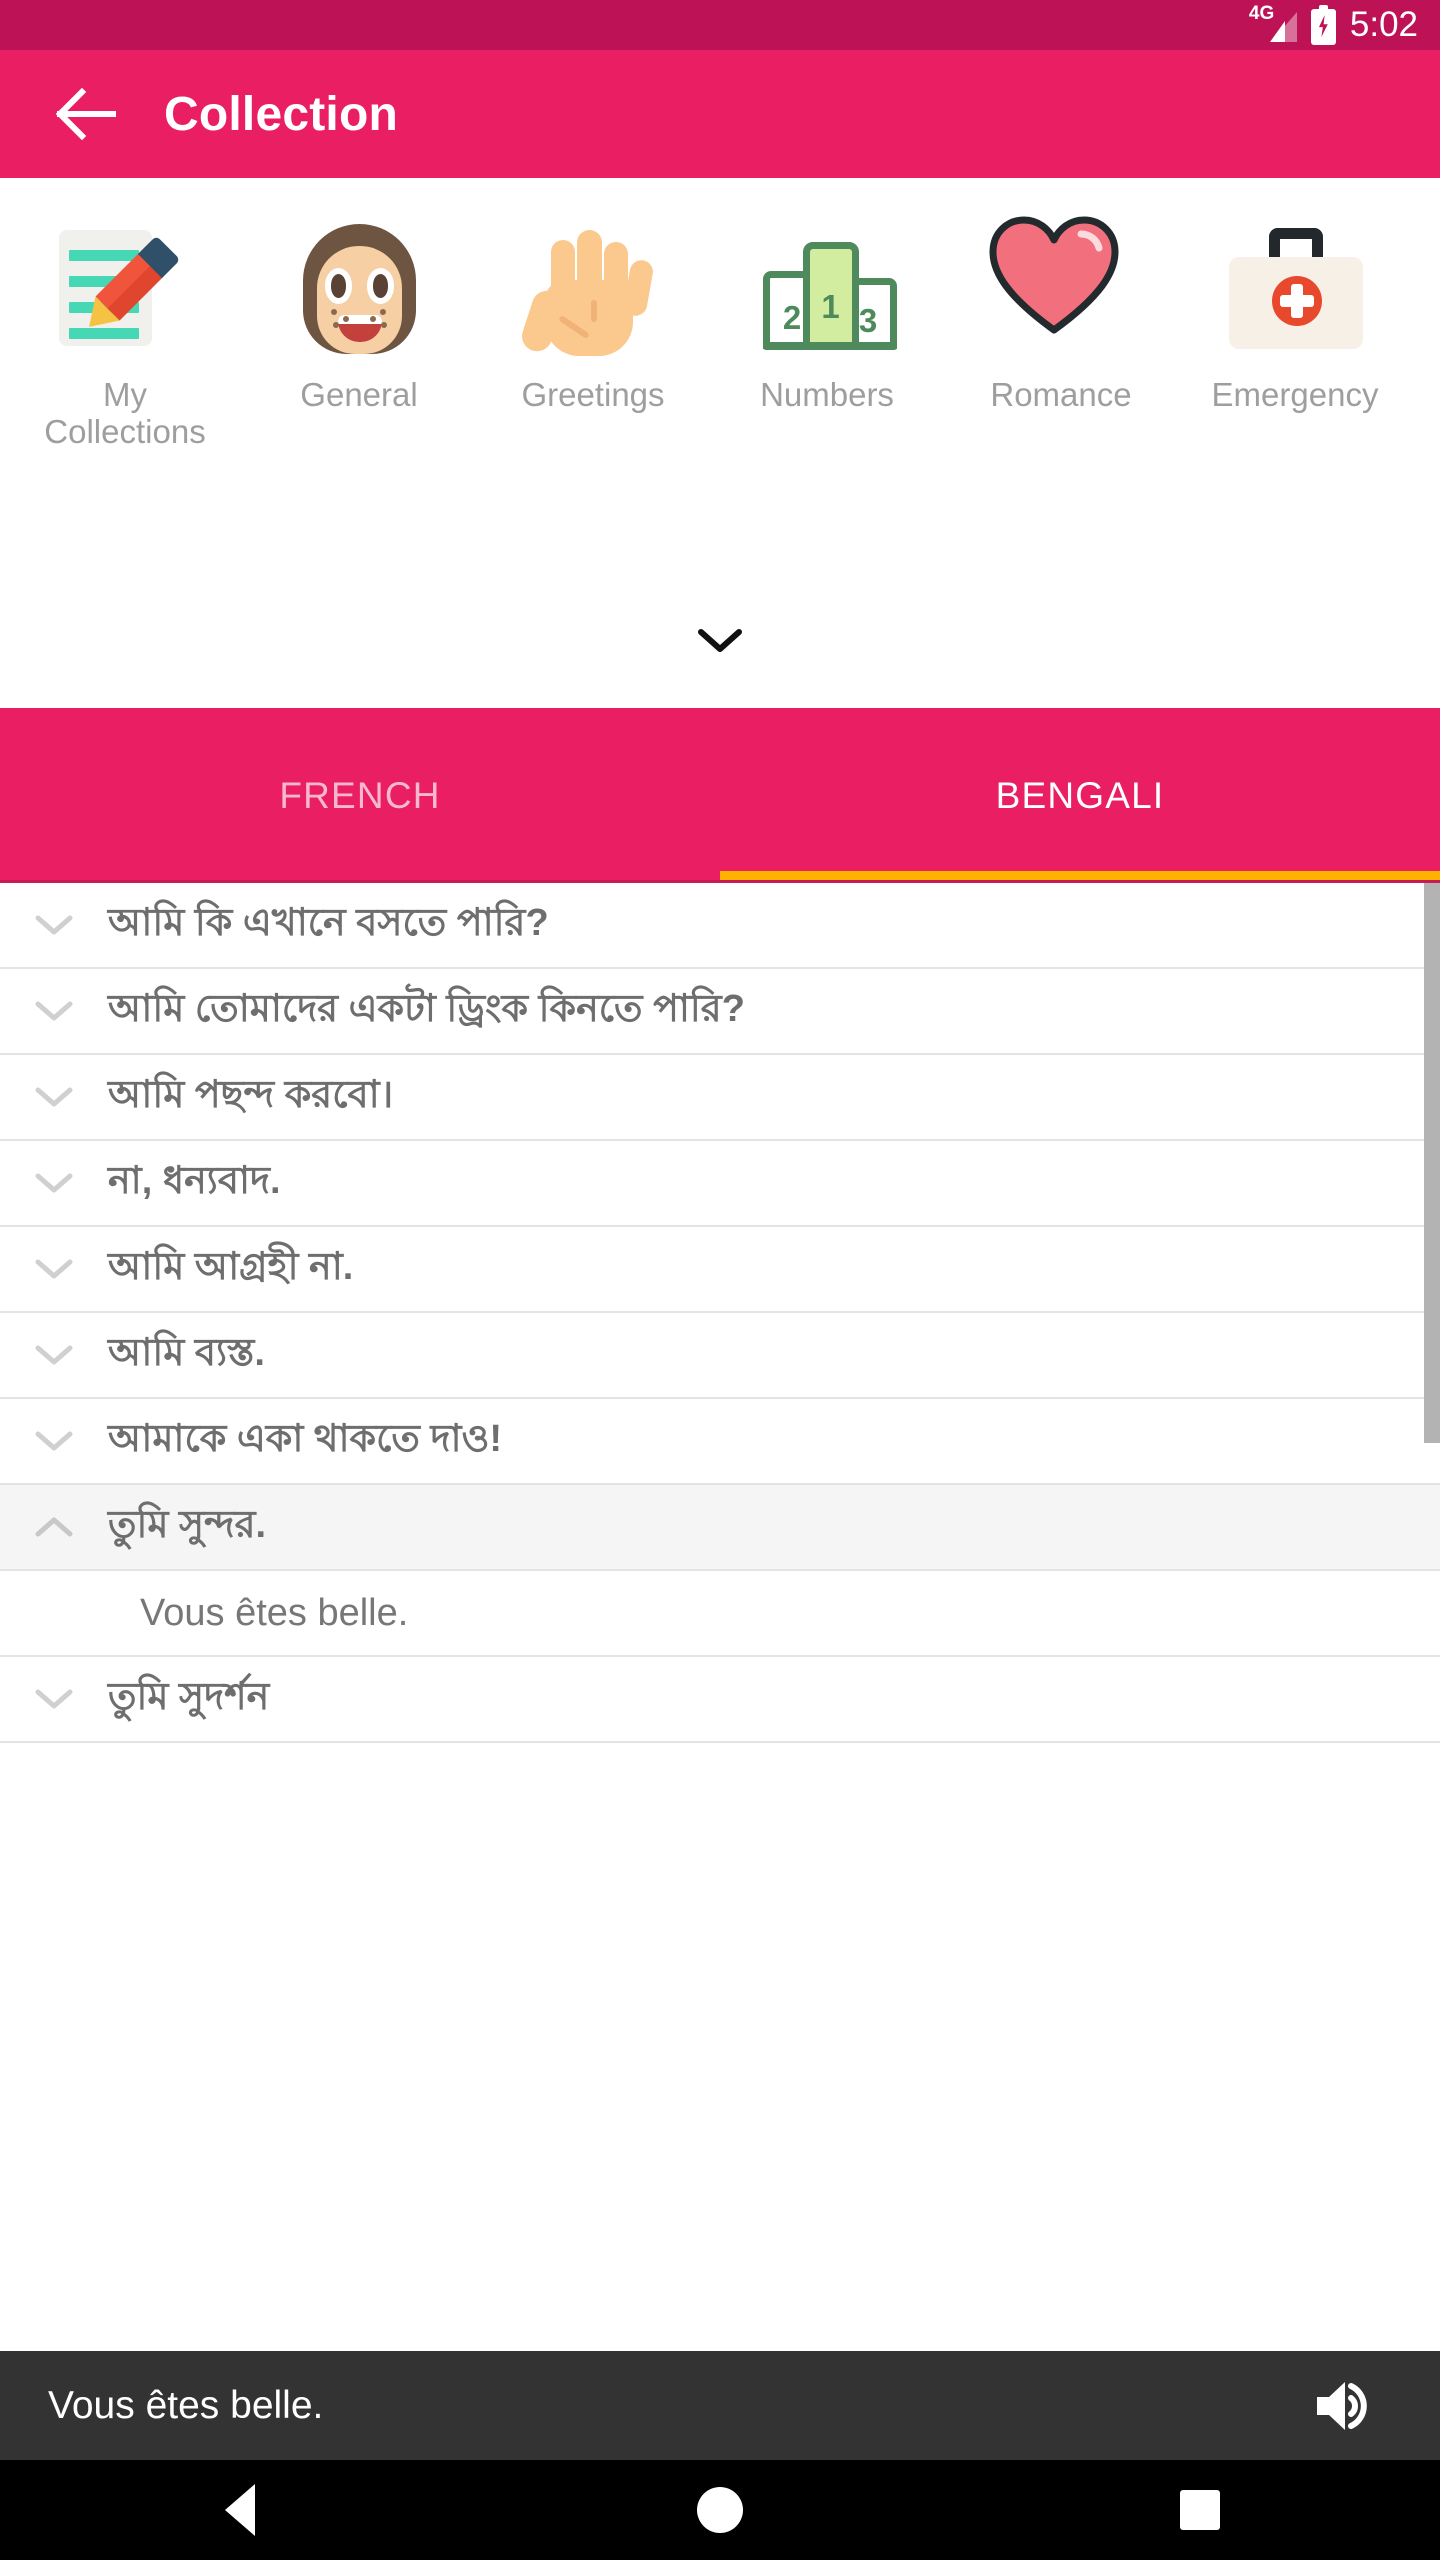 The height and width of the screenshot is (2560, 1440). I want to click on nav-recent-button, so click(1200, 2510).